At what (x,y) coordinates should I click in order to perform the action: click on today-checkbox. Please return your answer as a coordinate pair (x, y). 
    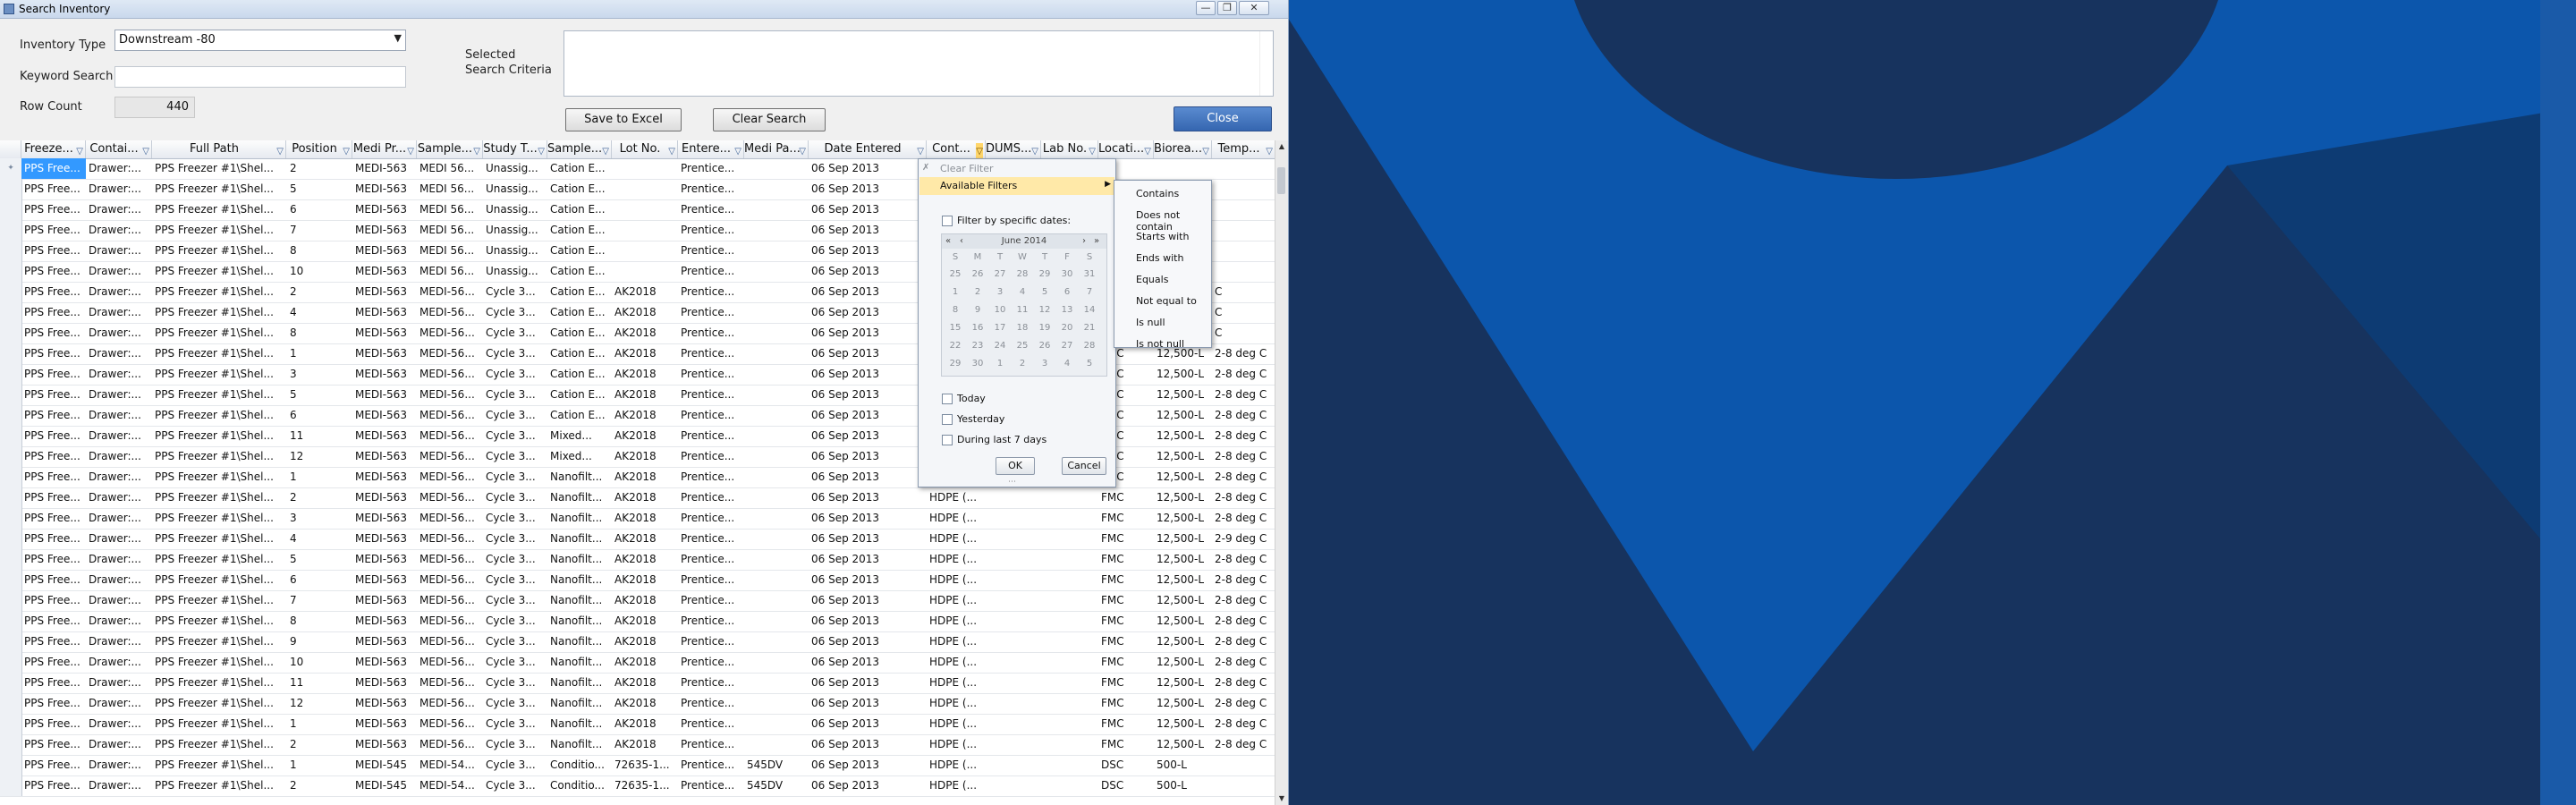
    Looking at the image, I should click on (947, 399).